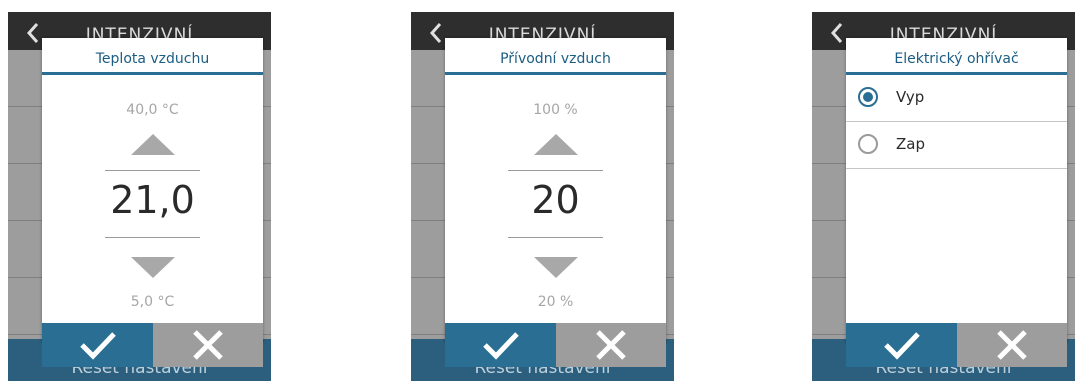  What do you see at coordinates (868, 144) in the screenshot?
I see `radio-unselected-icon` at bounding box center [868, 144].